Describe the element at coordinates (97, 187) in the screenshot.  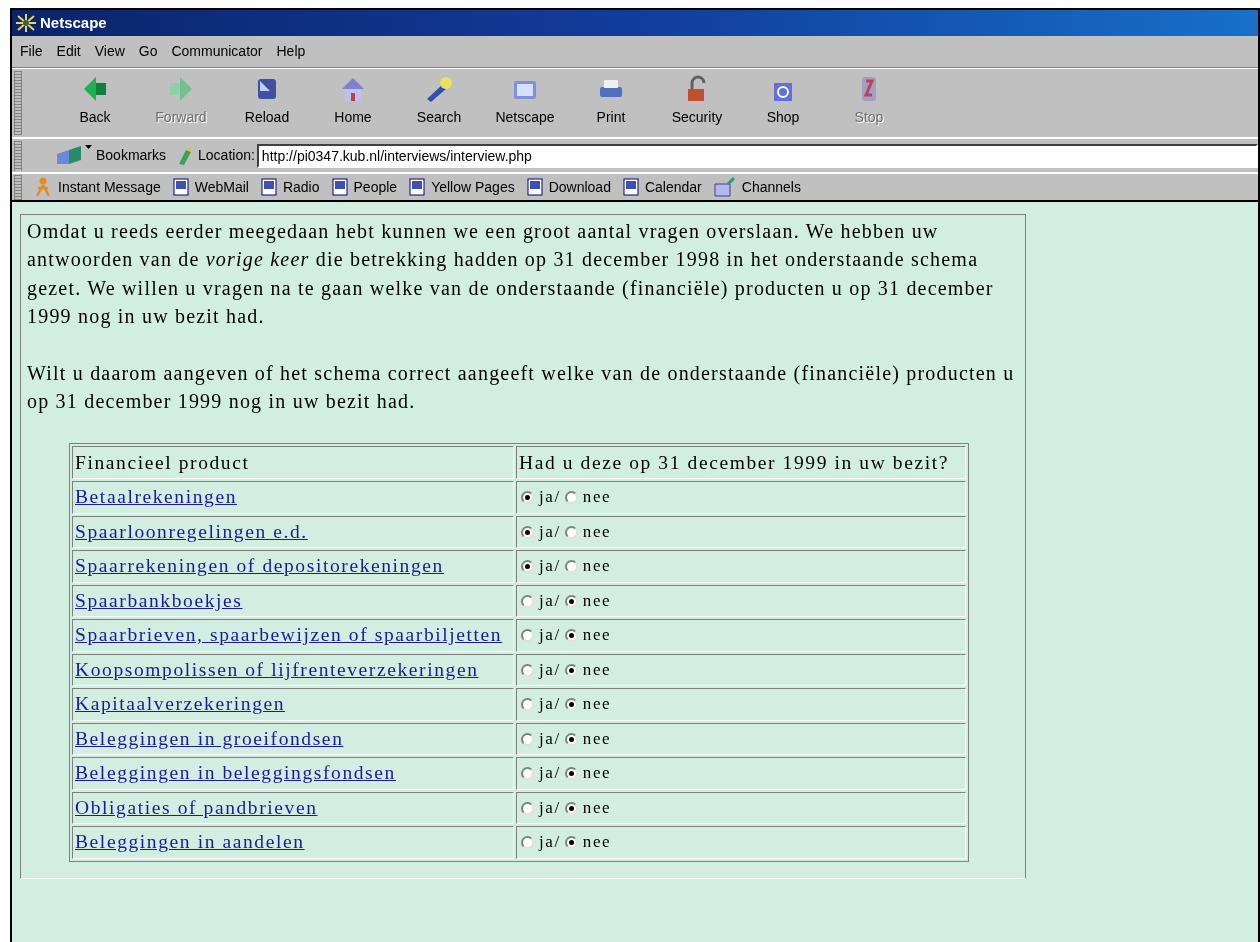
I see `bookmark-button: Instant Message` at that location.